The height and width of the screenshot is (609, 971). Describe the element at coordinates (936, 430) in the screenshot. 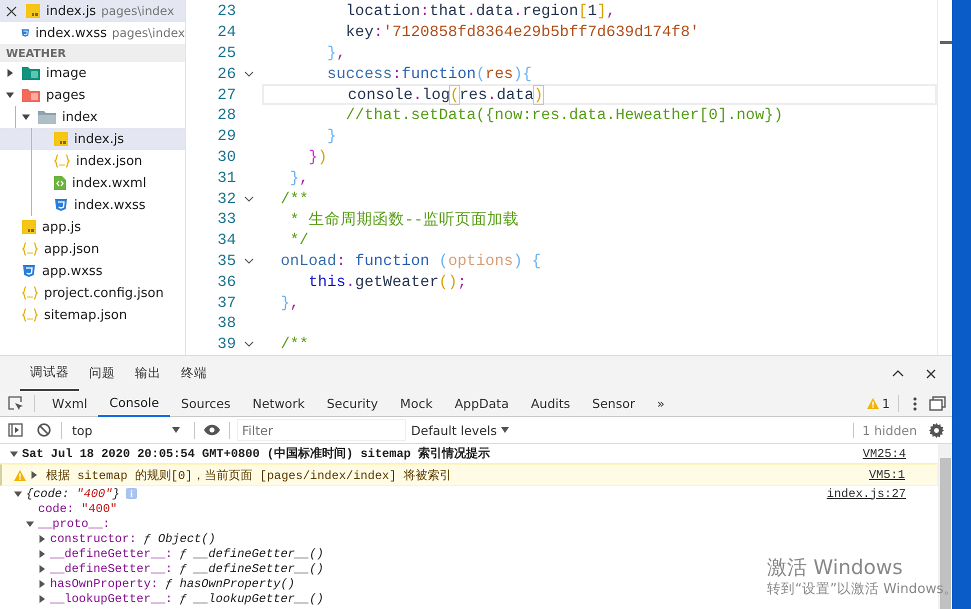

I see `settings-icon` at that location.